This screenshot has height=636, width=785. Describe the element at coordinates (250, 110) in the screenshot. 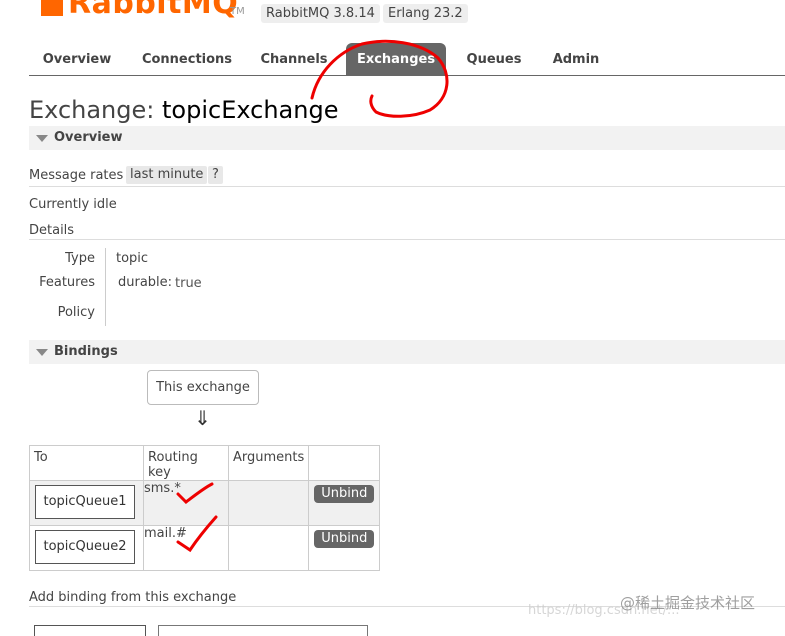

I see `exchange-name: topicExchange` at that location.